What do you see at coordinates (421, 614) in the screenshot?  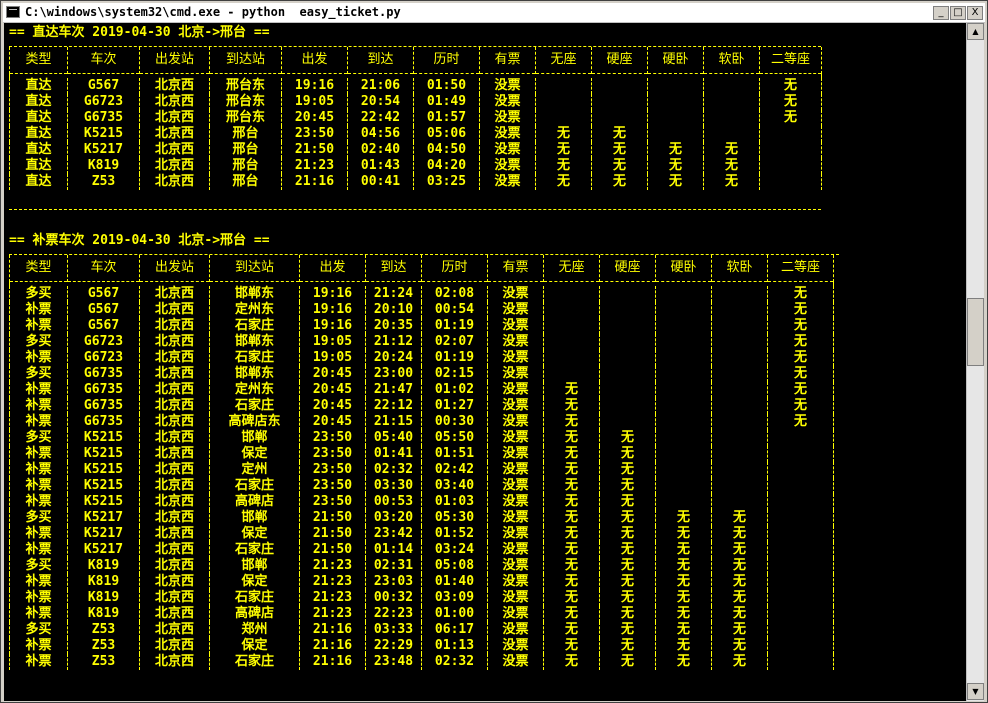 I see `table-row: 补票 K819 北京西 高碑店 21:23 22:23 01:00 没票无无无无` at bounding box center [421, 614].